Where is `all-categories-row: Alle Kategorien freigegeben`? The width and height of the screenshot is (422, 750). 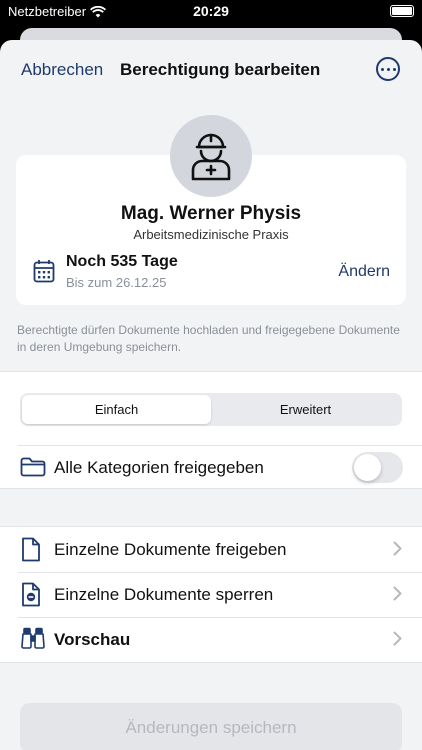
all-categories-row: Alle Kategorien freigegeben is located at coordinates (211, 467).